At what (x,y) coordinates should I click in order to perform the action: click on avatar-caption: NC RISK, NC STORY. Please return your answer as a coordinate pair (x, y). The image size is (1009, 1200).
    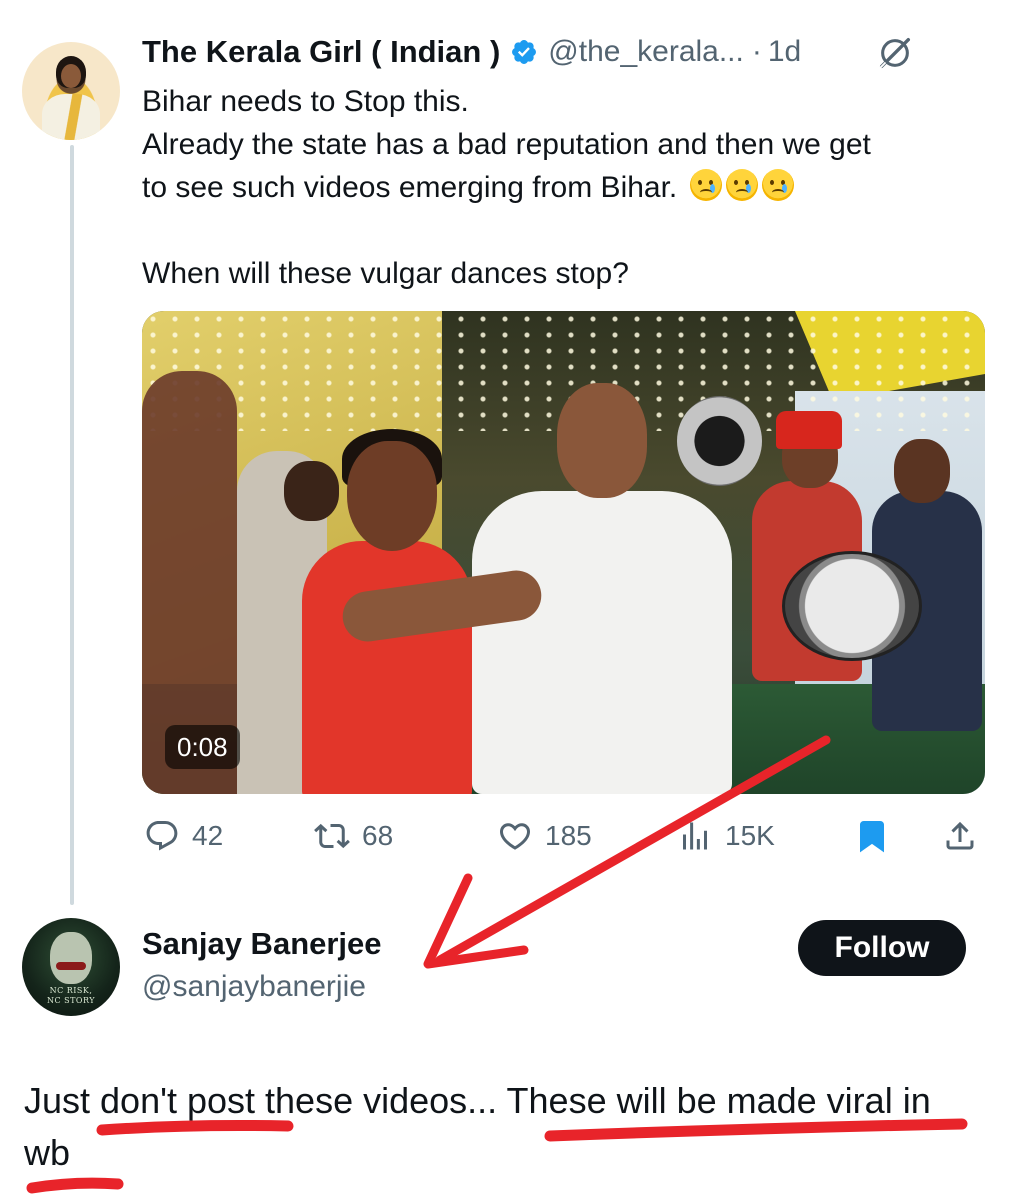
    Looking at the image, I should click on (71, 995).